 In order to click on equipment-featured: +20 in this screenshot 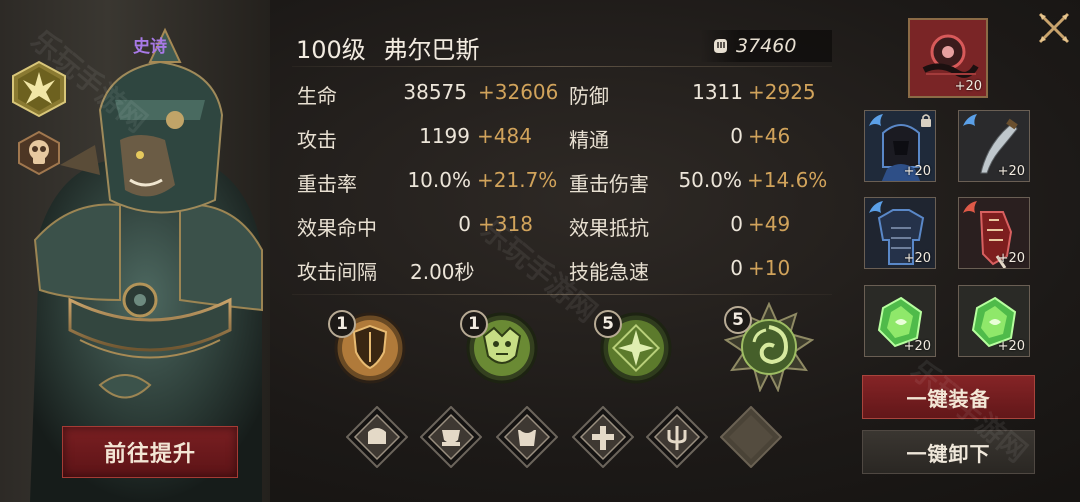, I will do `click(948, 58)`.